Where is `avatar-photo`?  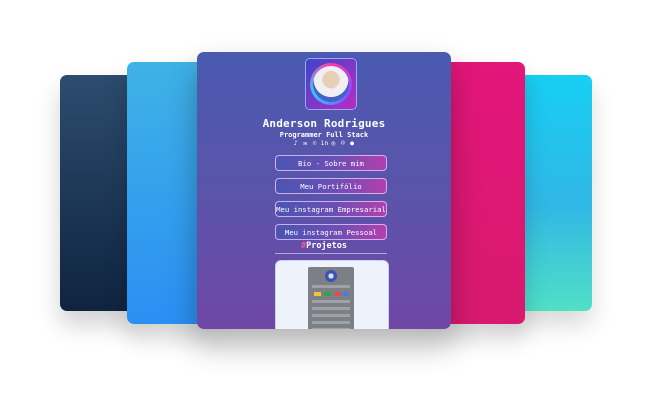 avatar-photo is located at coordinates (331, 84).